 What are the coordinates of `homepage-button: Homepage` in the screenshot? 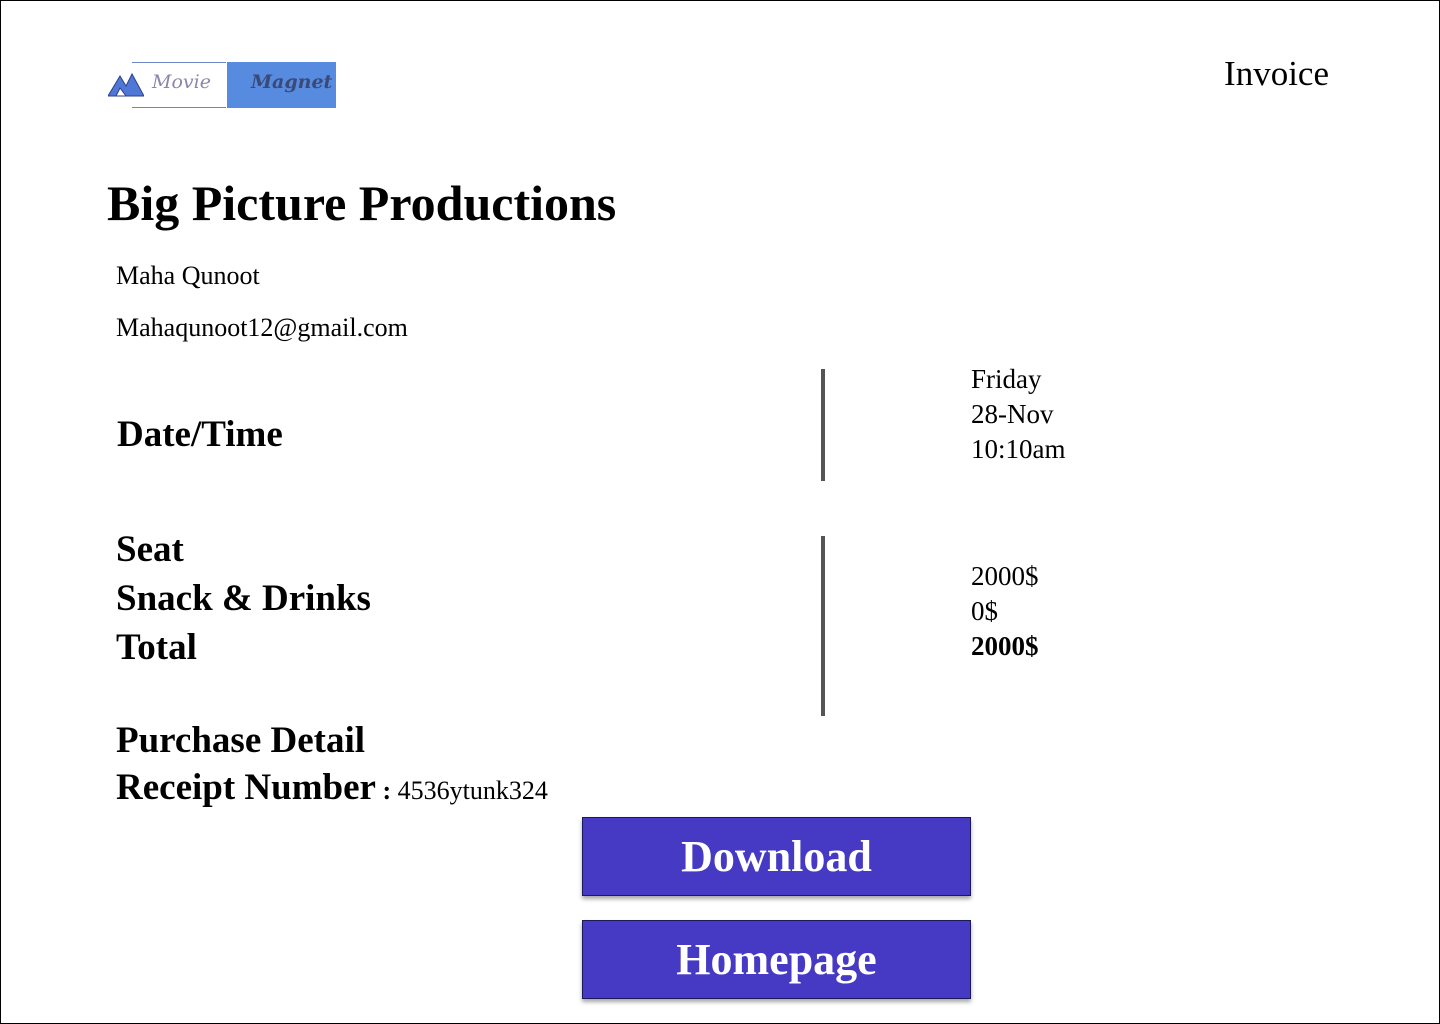 It's located at (776, 959).